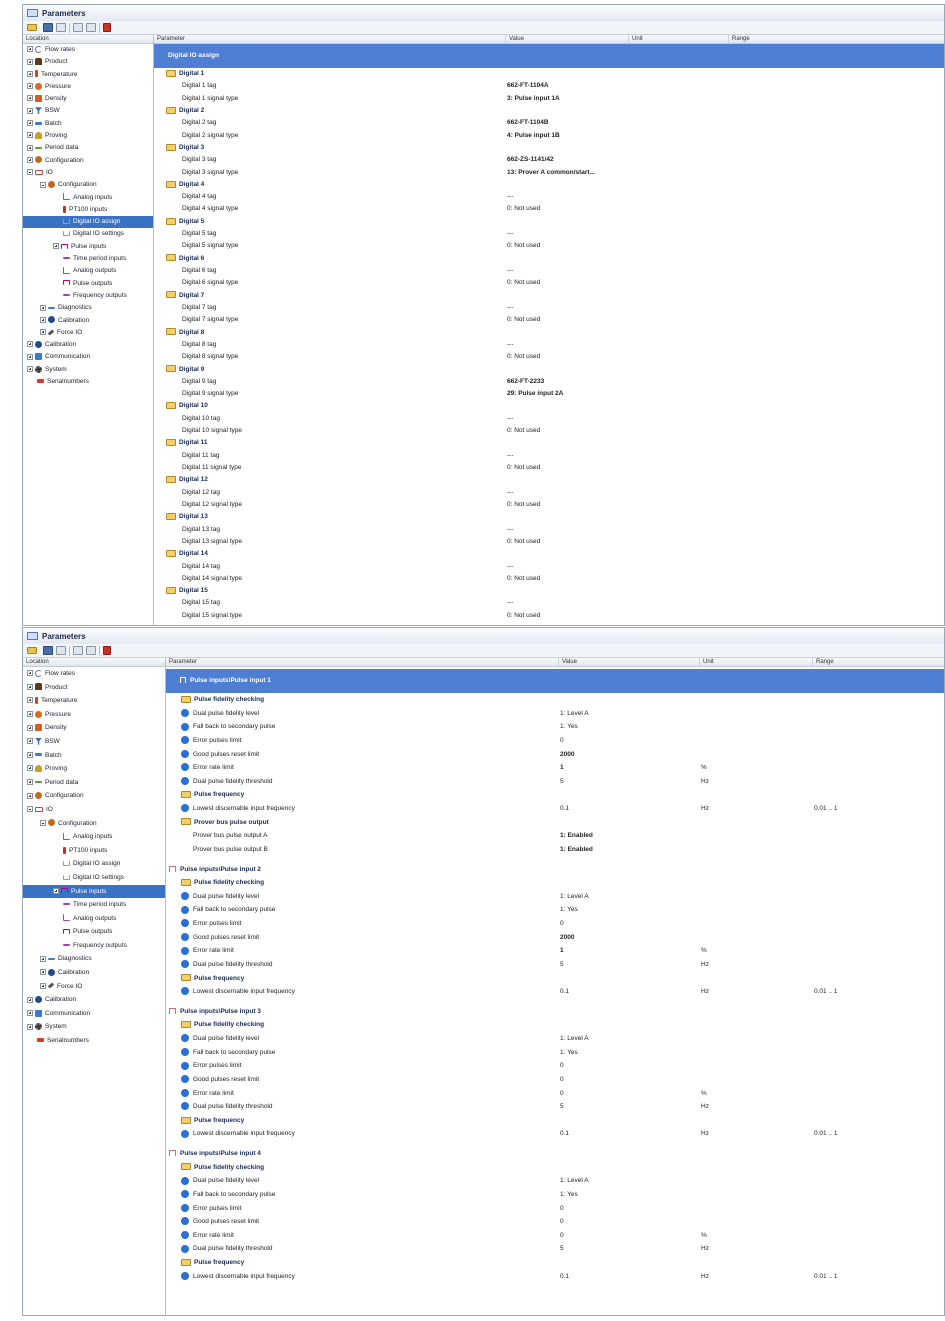 Image resolution: width=945 pixels, height=1321 pixels. I want to click on parameter-row: Fall back to secondary pulse 1: Yes, so click(555, 1053).